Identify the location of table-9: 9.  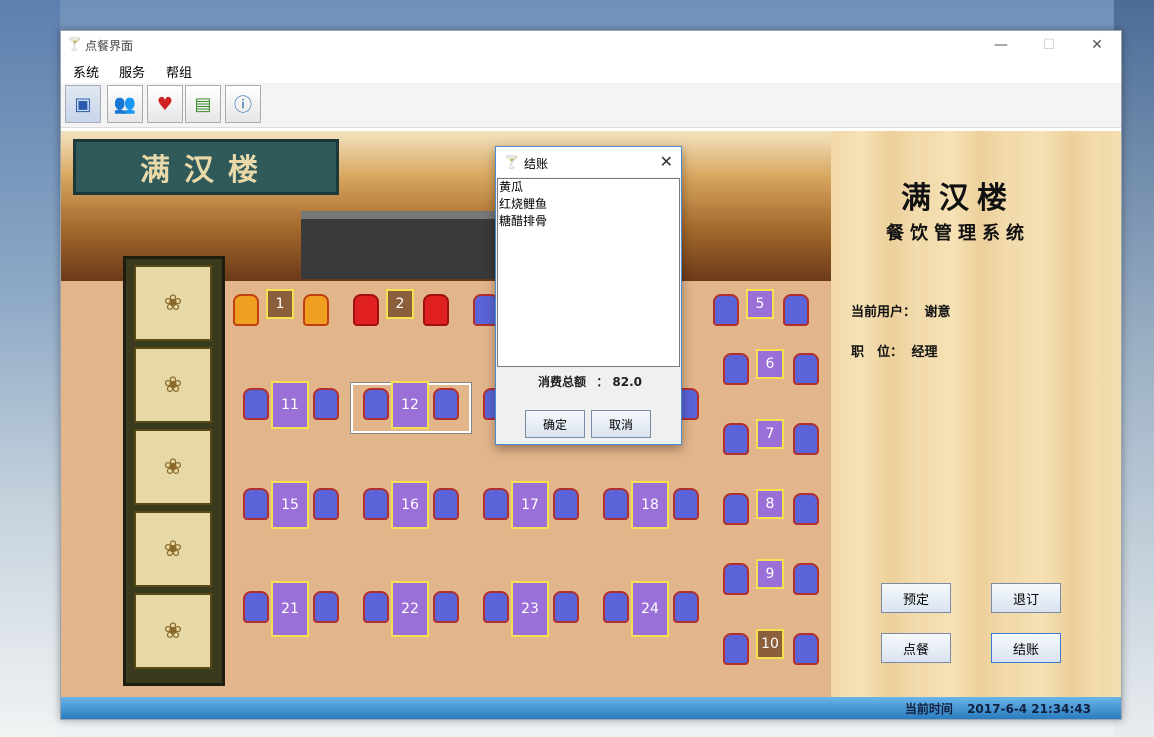
(770, 574).